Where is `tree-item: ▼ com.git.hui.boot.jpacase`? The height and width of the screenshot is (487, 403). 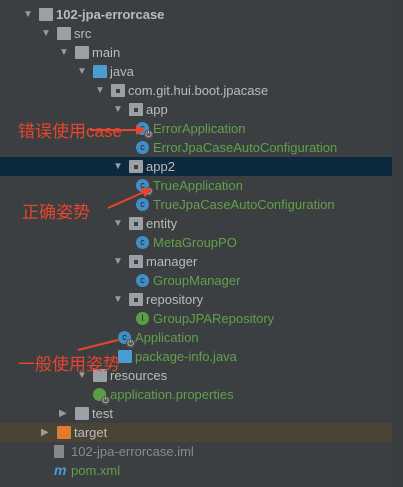 tree-item: ▼ com.git.hui.boot.jpacase is located at coordinates (196, 90).